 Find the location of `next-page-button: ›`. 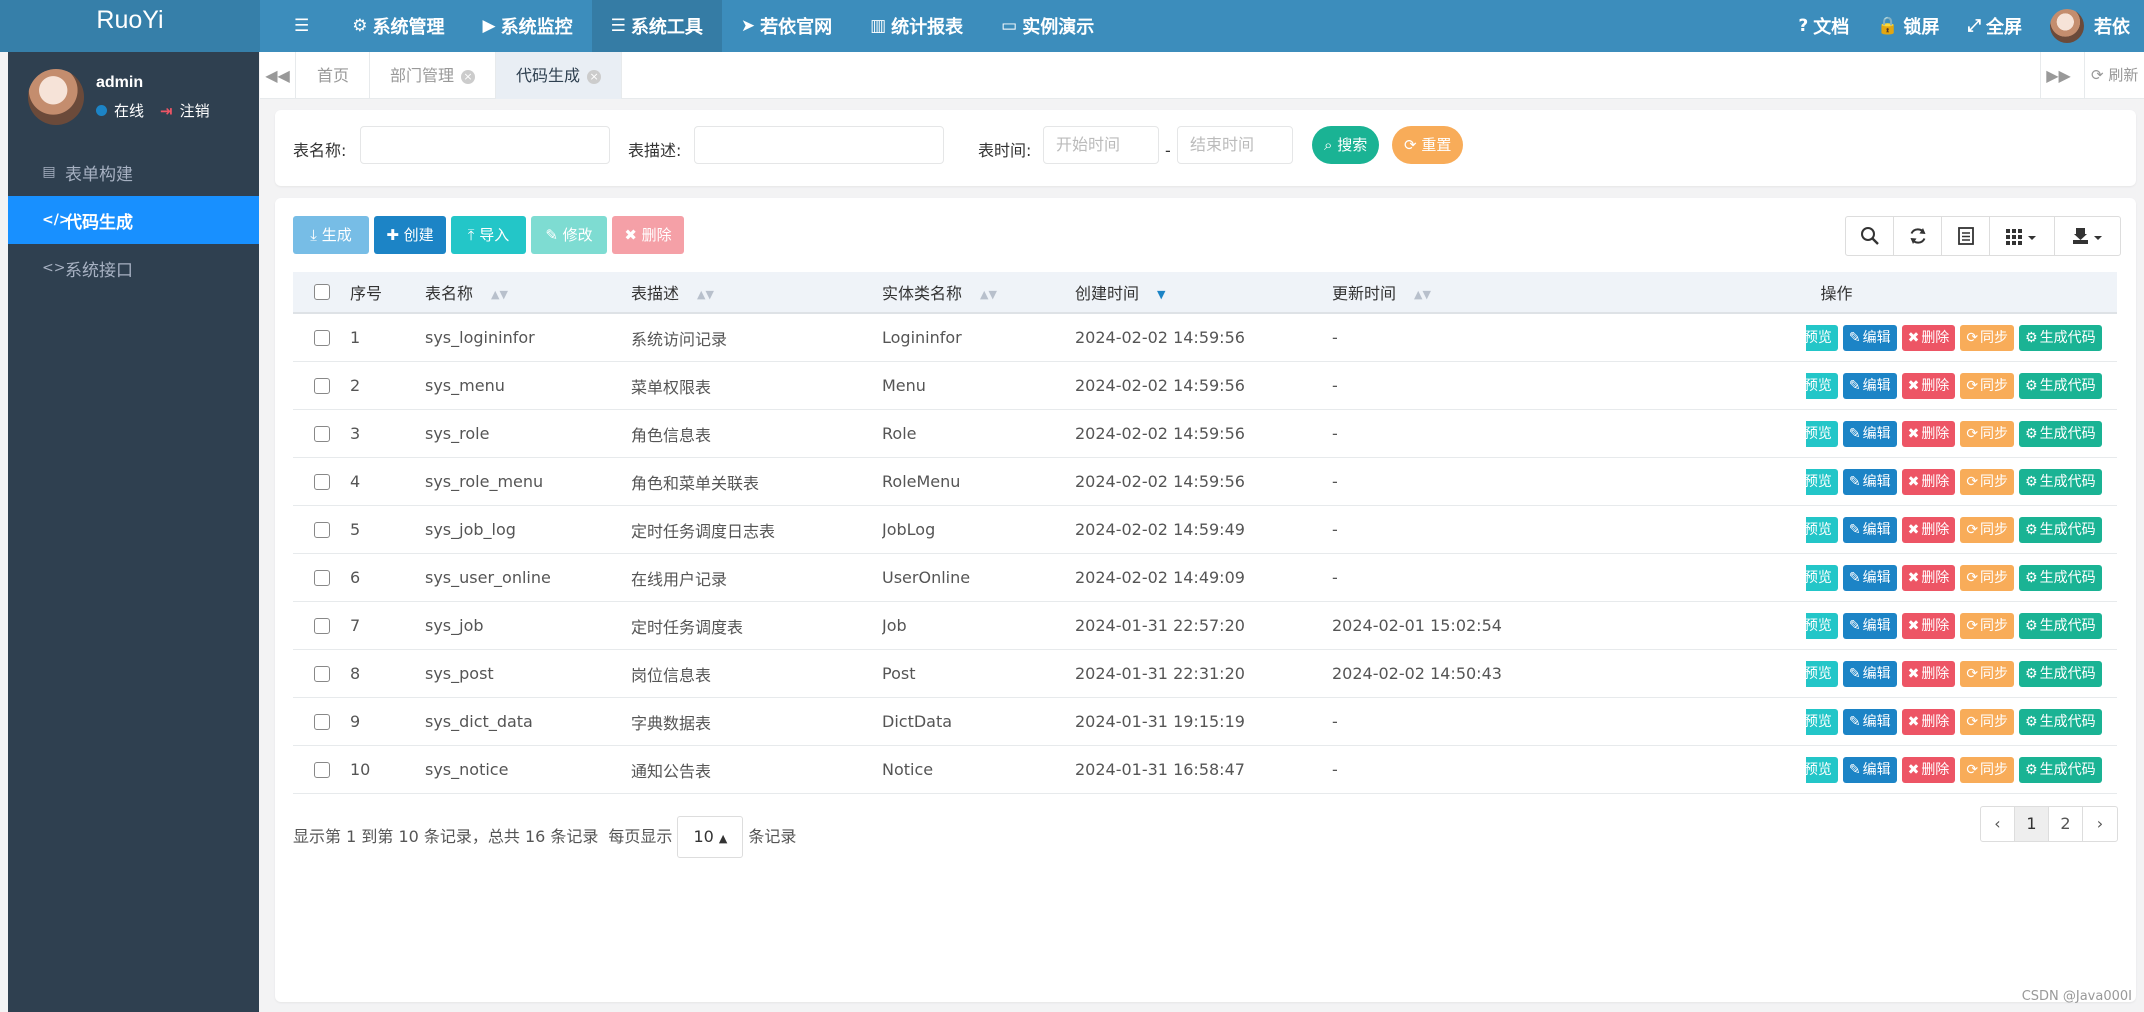

next-page-button: › is located at coordinates (2100, 824).